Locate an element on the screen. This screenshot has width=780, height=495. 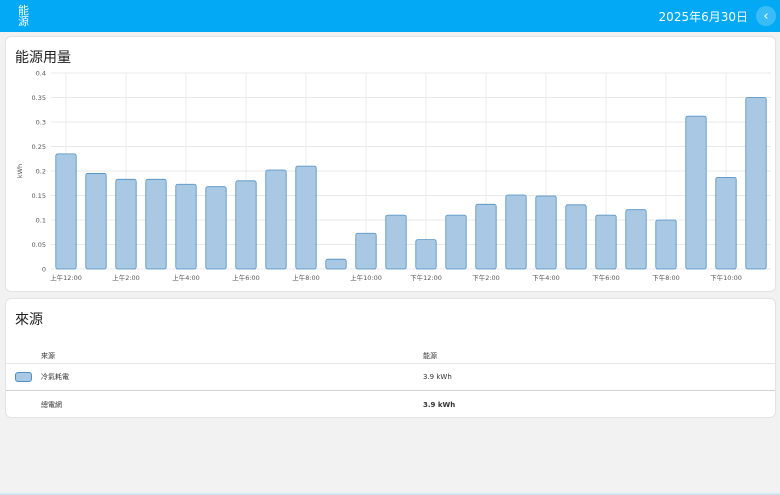
x-tick-label: 下午10:00 is located at coordinates (726, 277).